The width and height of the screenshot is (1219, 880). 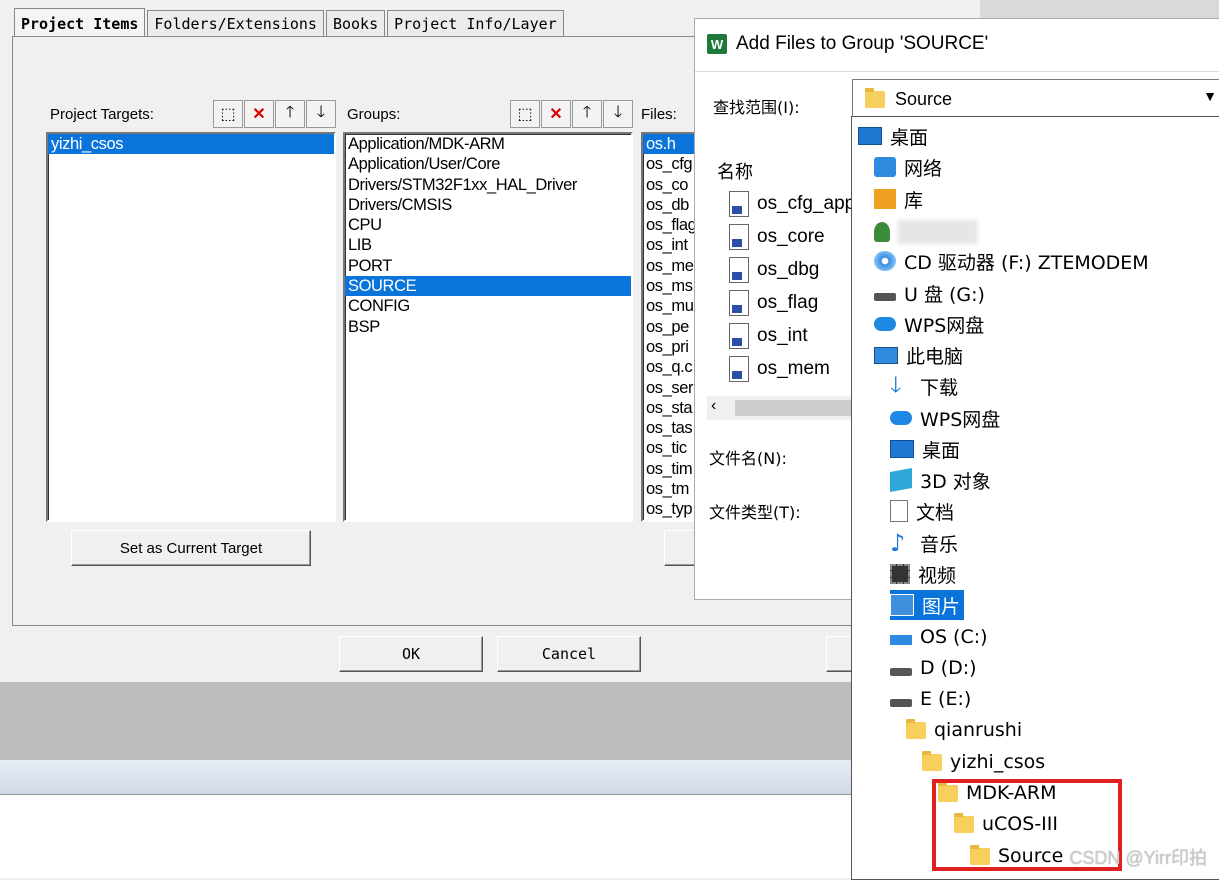 I want to click on tab-folders-extensions: Folders/Extensions, so click(x=235, y=23).